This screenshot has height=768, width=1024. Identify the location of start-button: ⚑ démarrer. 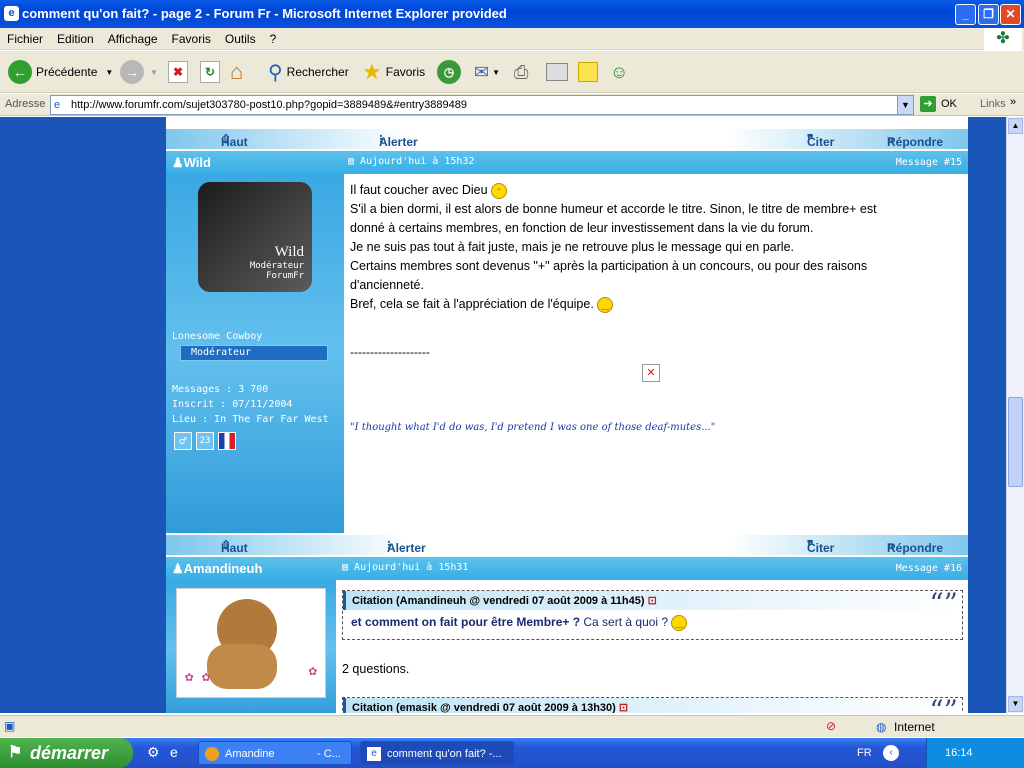
(66, 753).